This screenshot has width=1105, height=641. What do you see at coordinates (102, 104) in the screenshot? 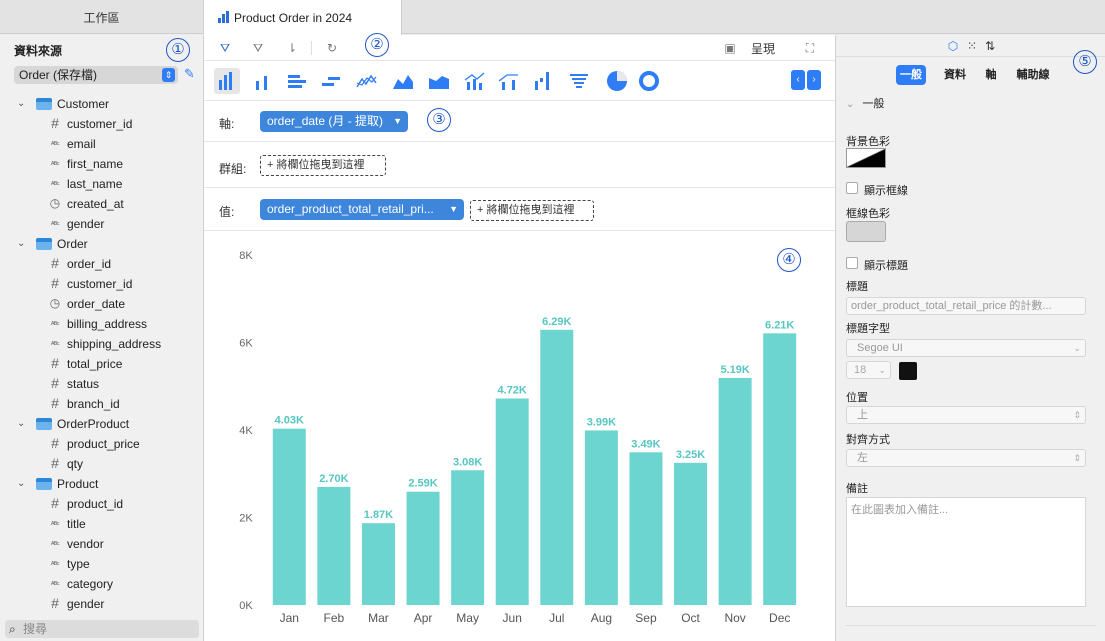
I see `tree-table-customer: ⌄ Customer` at bounding box center [102, 104].